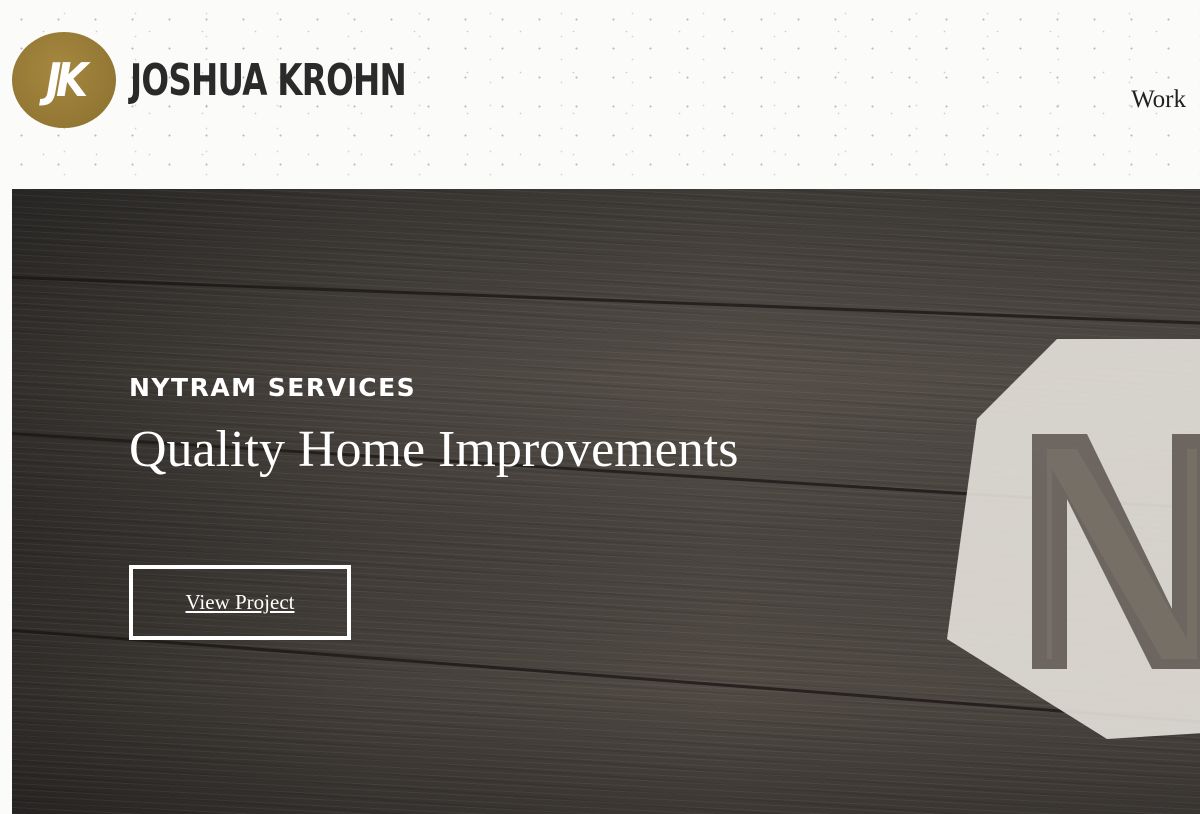 This screenshot has height=814, width=1200. I want to click on nav-item-work: Work, so click(1158, 100).